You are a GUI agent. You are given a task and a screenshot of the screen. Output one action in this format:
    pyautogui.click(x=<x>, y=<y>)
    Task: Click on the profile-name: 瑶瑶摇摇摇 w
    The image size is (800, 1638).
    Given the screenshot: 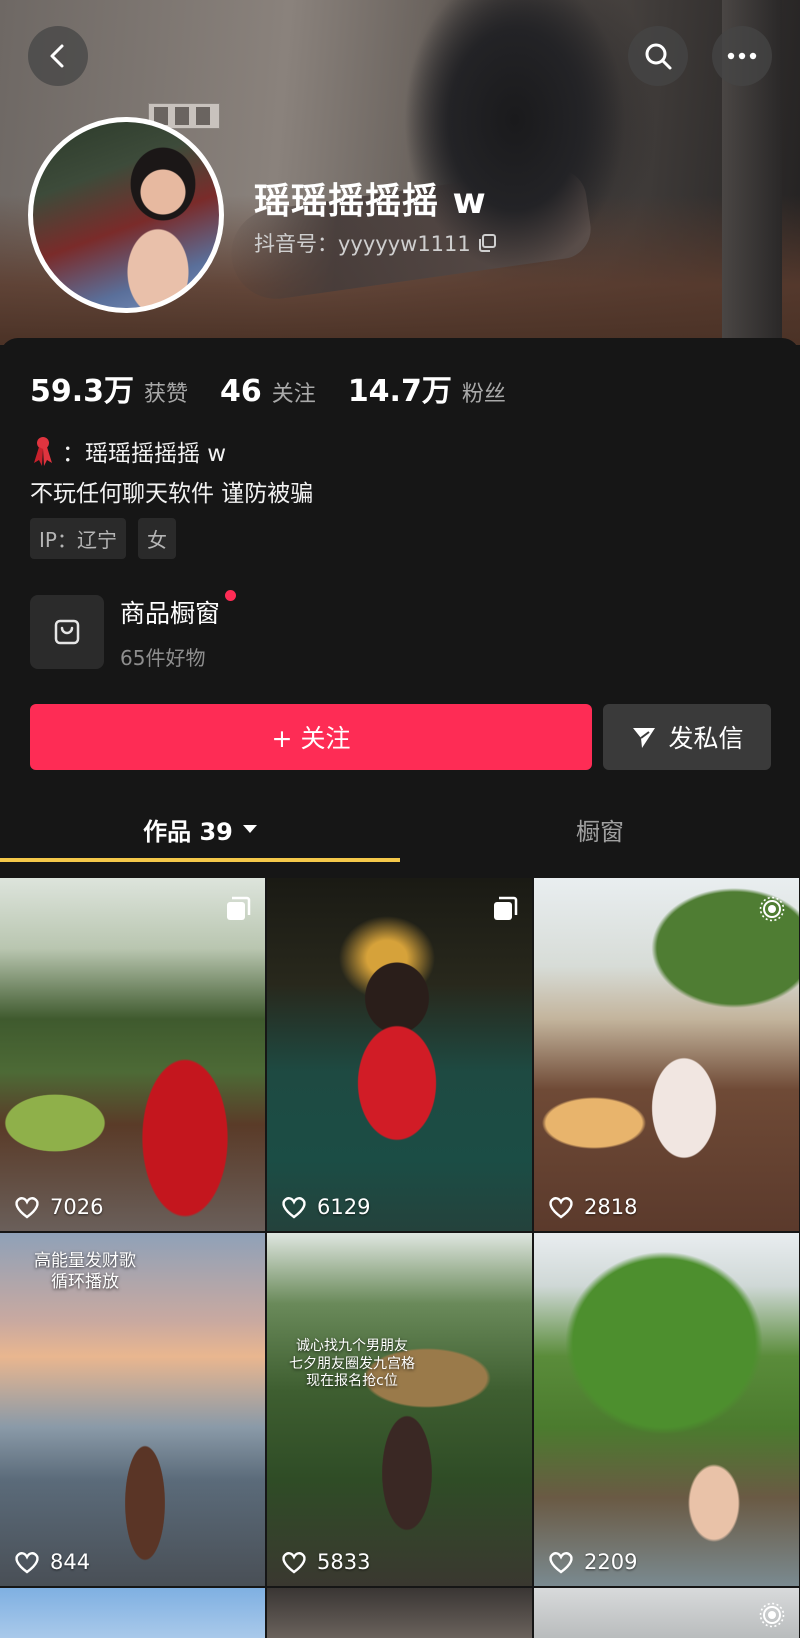 What is the action you would take?
    pyautogui.click(x=370, y=201)
    